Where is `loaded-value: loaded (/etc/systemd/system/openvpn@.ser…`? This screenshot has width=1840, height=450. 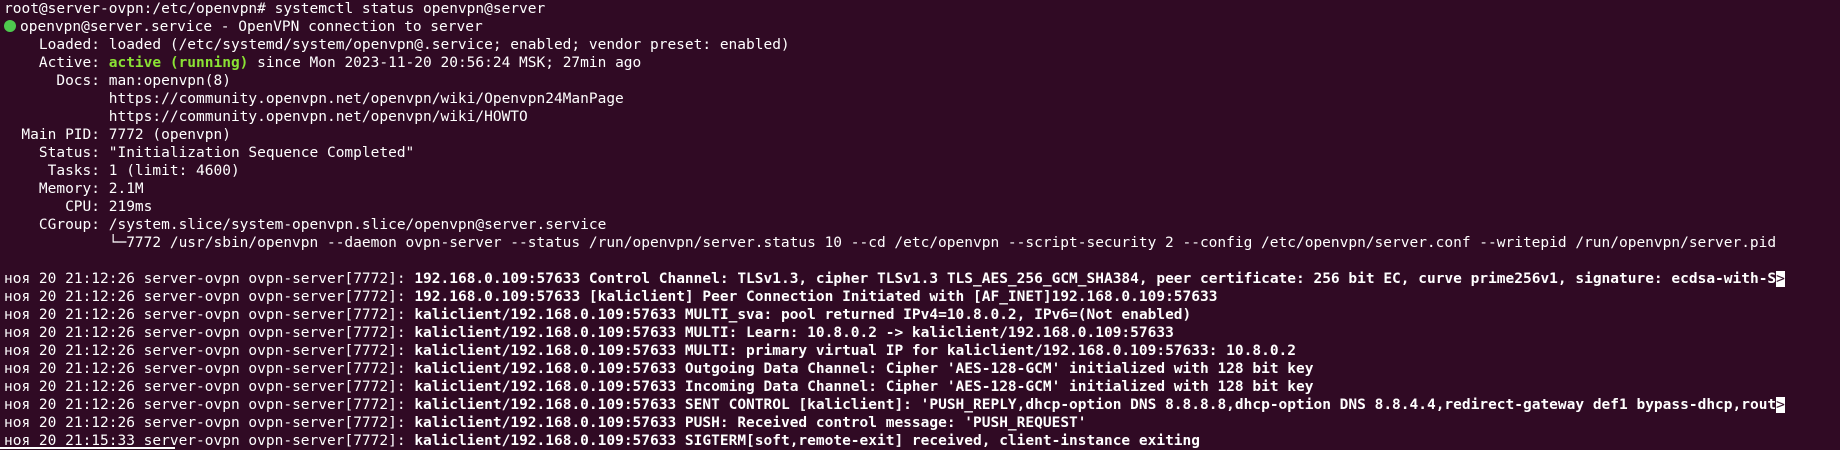 loaded-value: loaded (/etc/systemd/system/openvpn@.ser… is located at coordinates (449, 45).